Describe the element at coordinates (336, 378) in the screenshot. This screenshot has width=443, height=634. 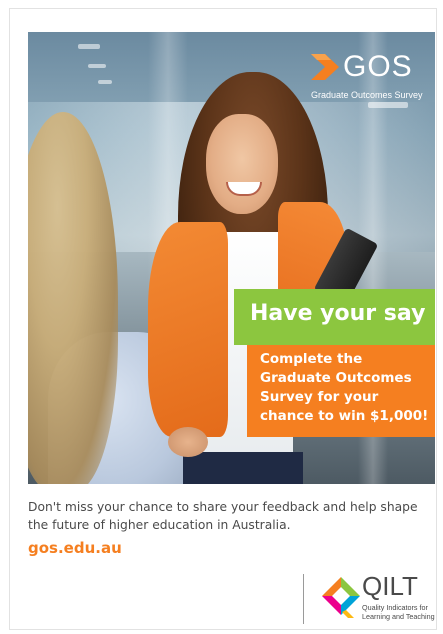
I see `offer-line: Graduate Outcomes` at that location.